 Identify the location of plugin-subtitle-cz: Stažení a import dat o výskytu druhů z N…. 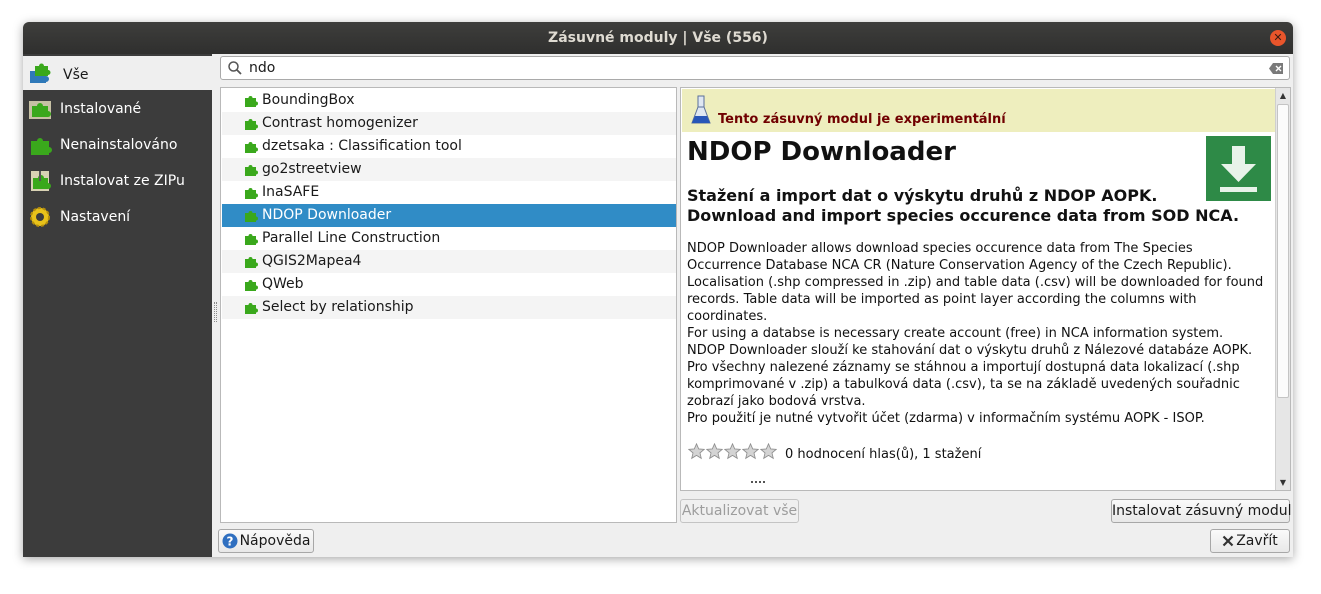
(922, 195).